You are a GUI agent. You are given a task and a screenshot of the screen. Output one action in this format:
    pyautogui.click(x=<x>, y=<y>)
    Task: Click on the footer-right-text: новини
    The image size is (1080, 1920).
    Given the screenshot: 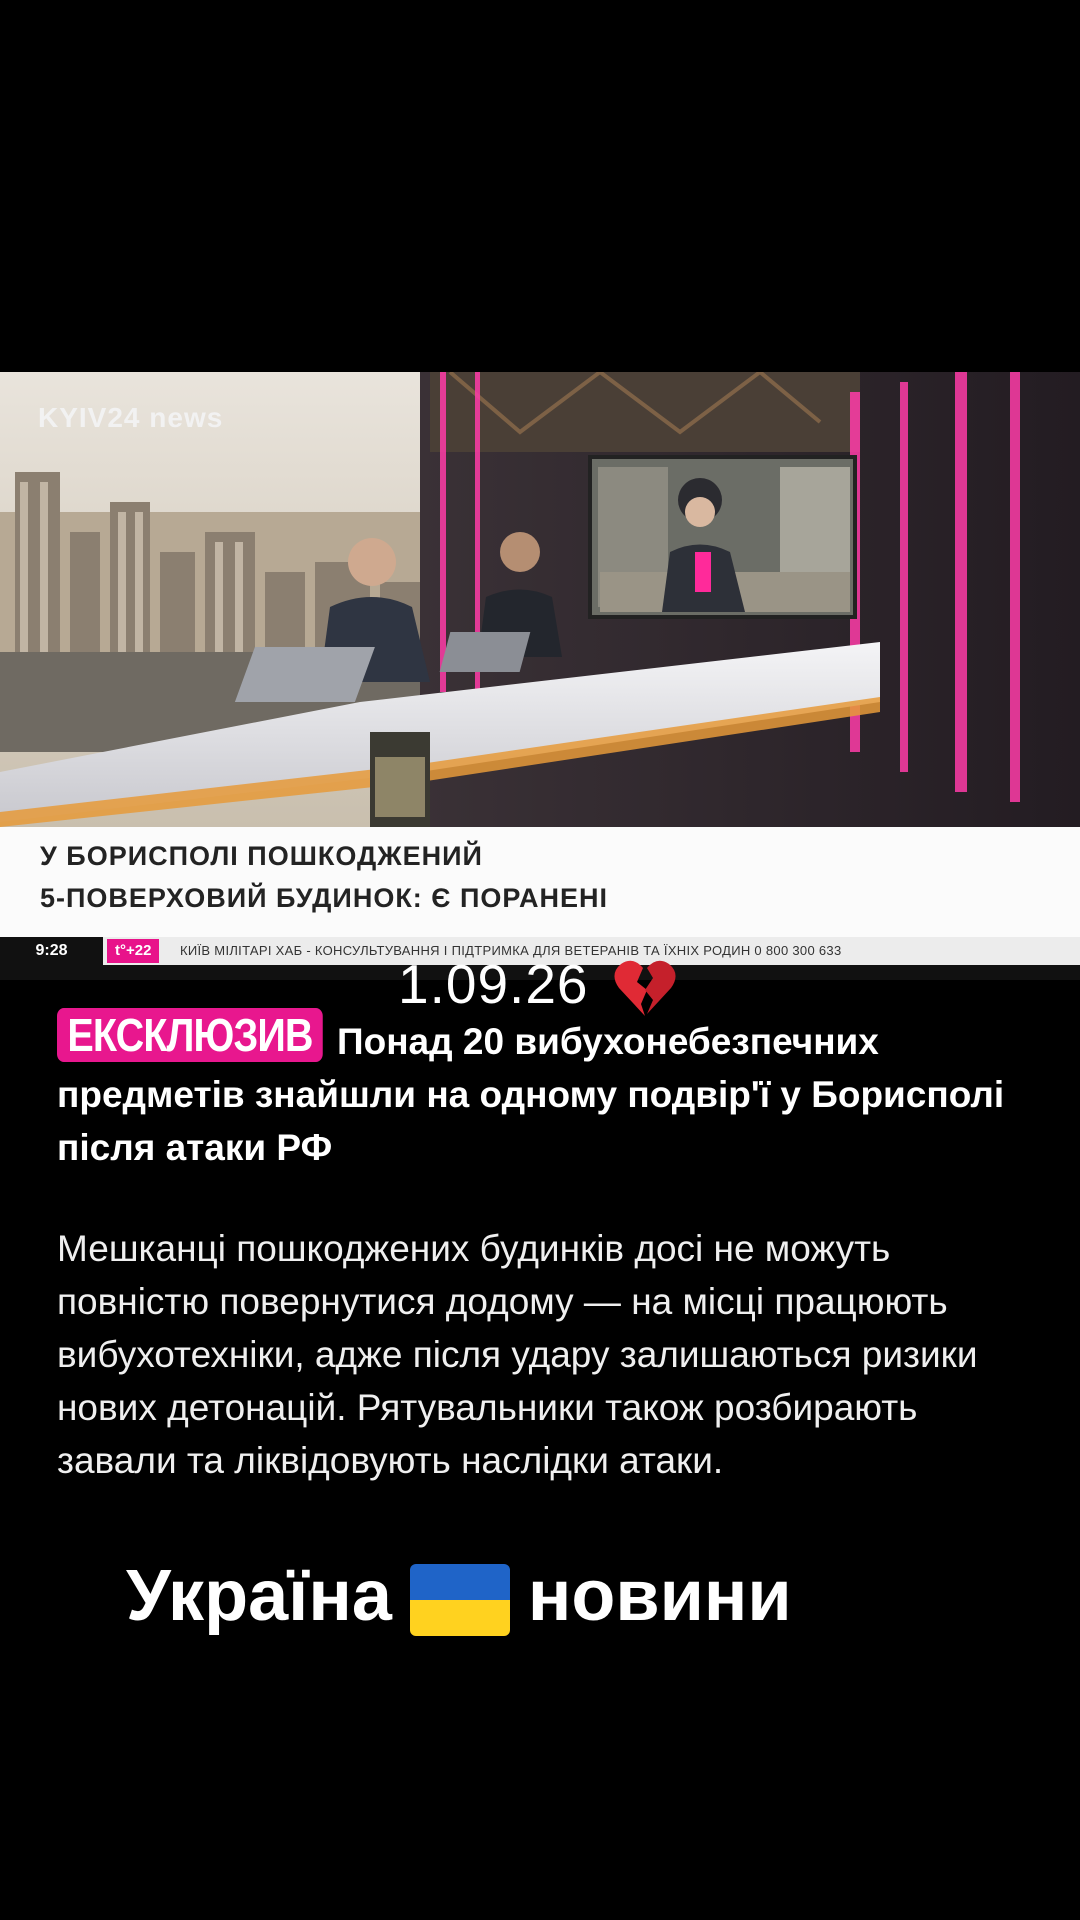 What is the action you would take?
    pyautogui.click(x=659, y=1596)
    